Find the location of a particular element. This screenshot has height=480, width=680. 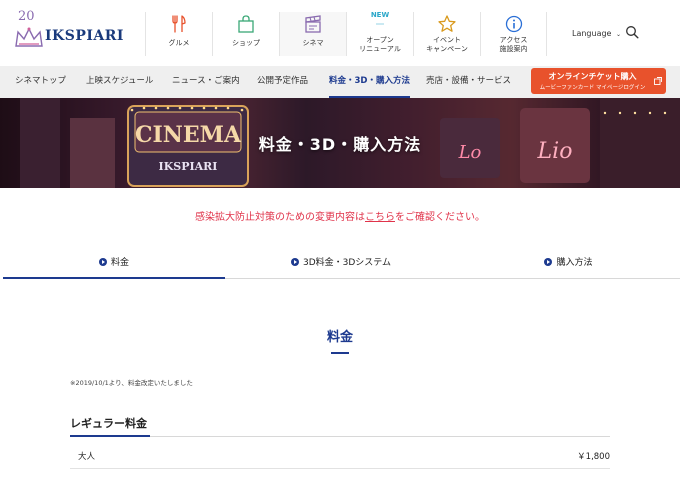

tab-how-to-buy: 購入方法 is located at coordinates (568, 262).